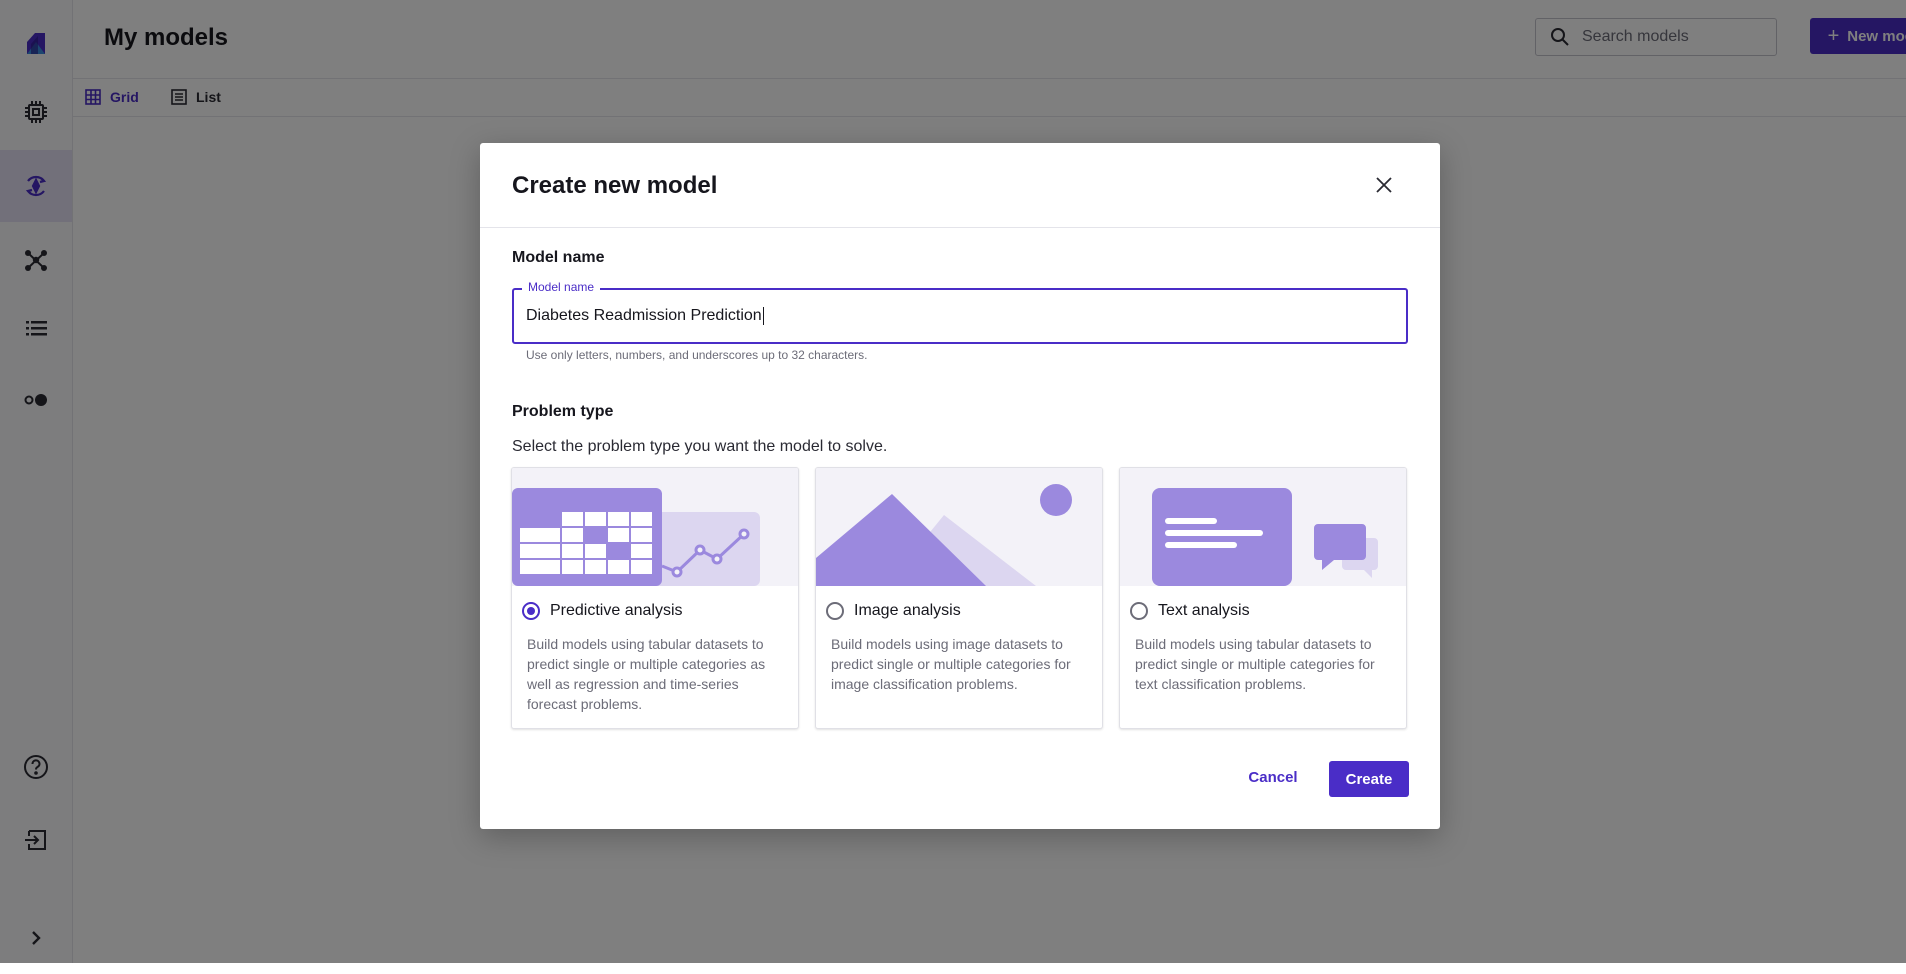  Describe the element at coordinates (1369, 779) in the screenshot. I see `create-button: Create` at that location.